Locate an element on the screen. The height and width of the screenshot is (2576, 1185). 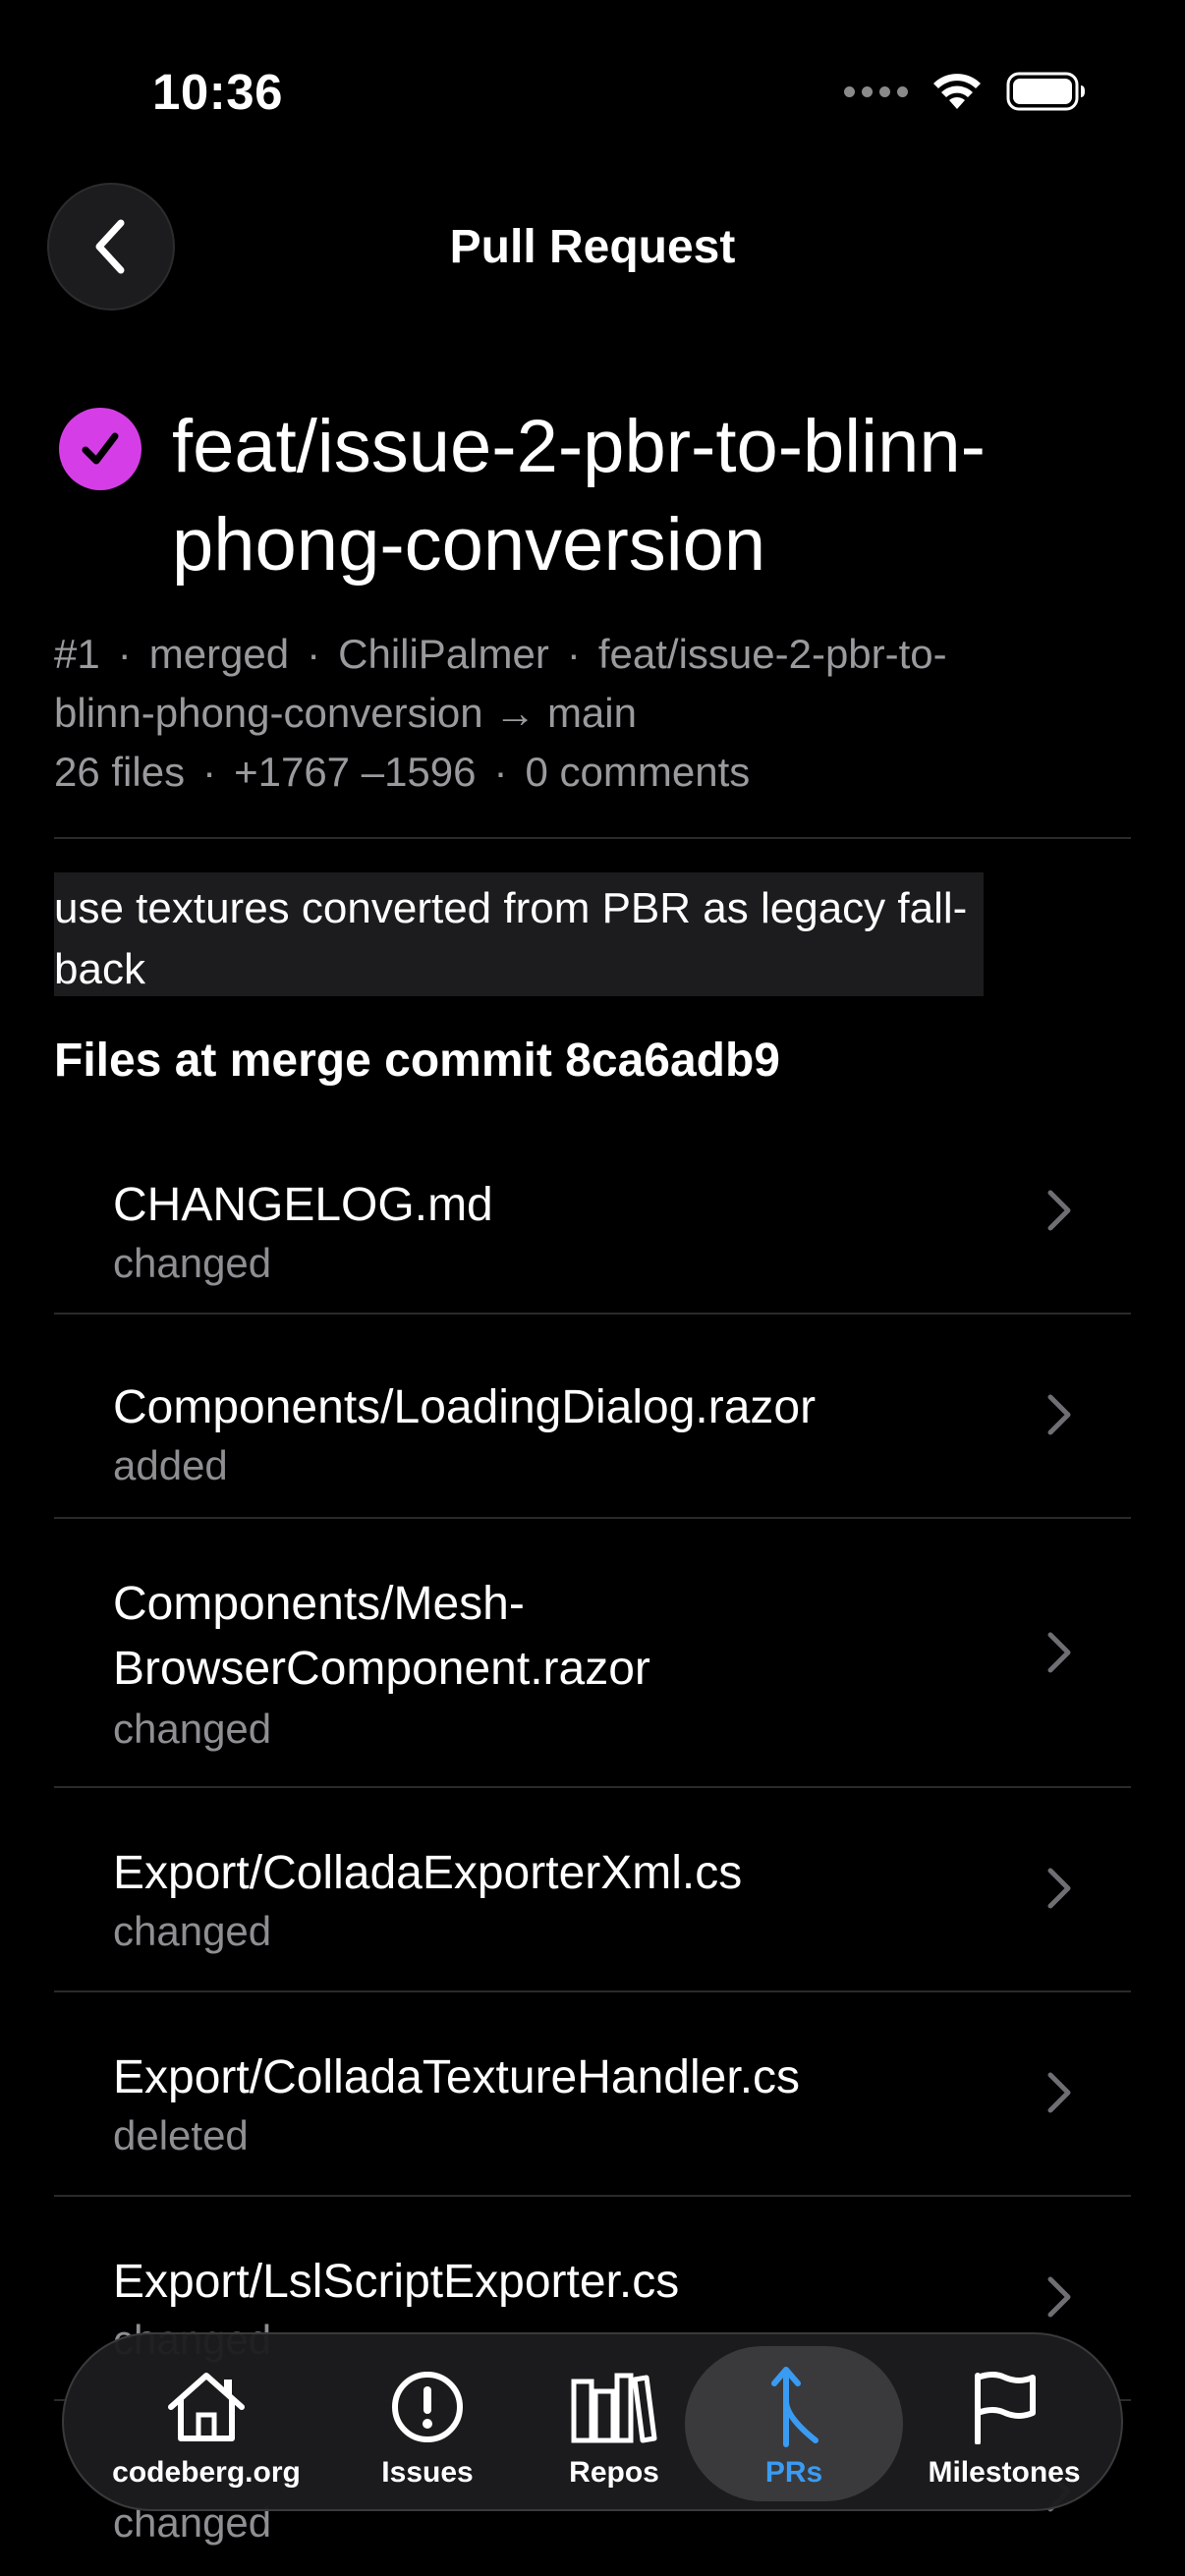
flag-icon is located at coordinates (1005, 2407).